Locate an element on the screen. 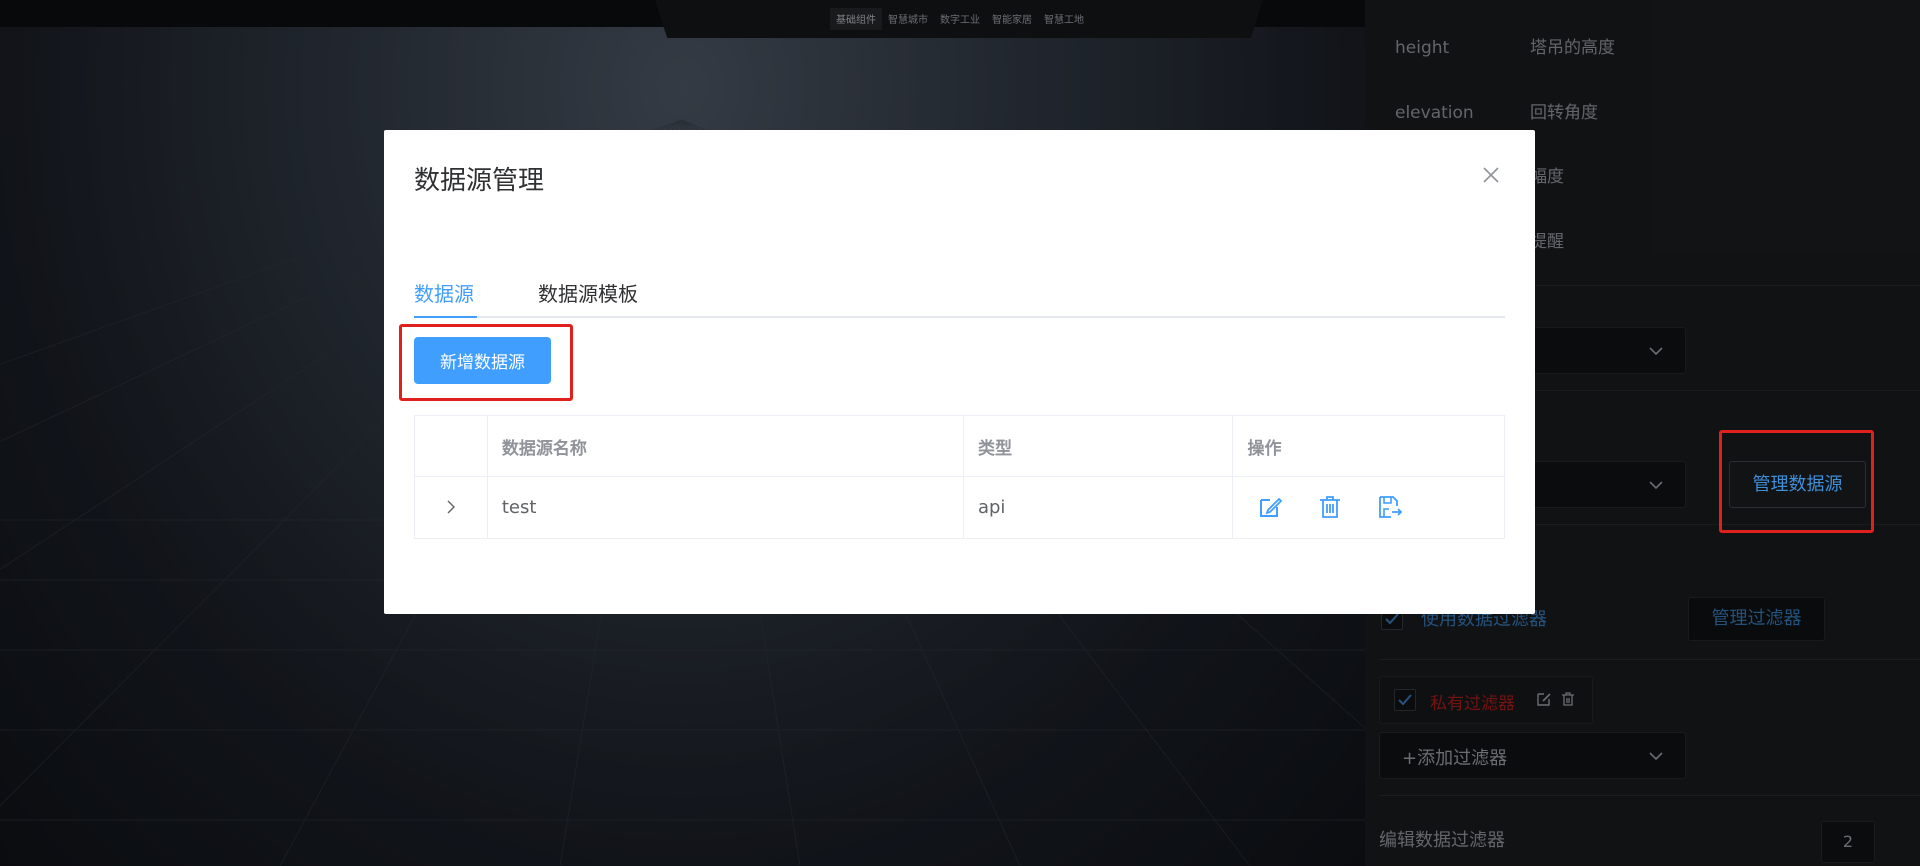  expand-cell is located at coordinates (451, 507).